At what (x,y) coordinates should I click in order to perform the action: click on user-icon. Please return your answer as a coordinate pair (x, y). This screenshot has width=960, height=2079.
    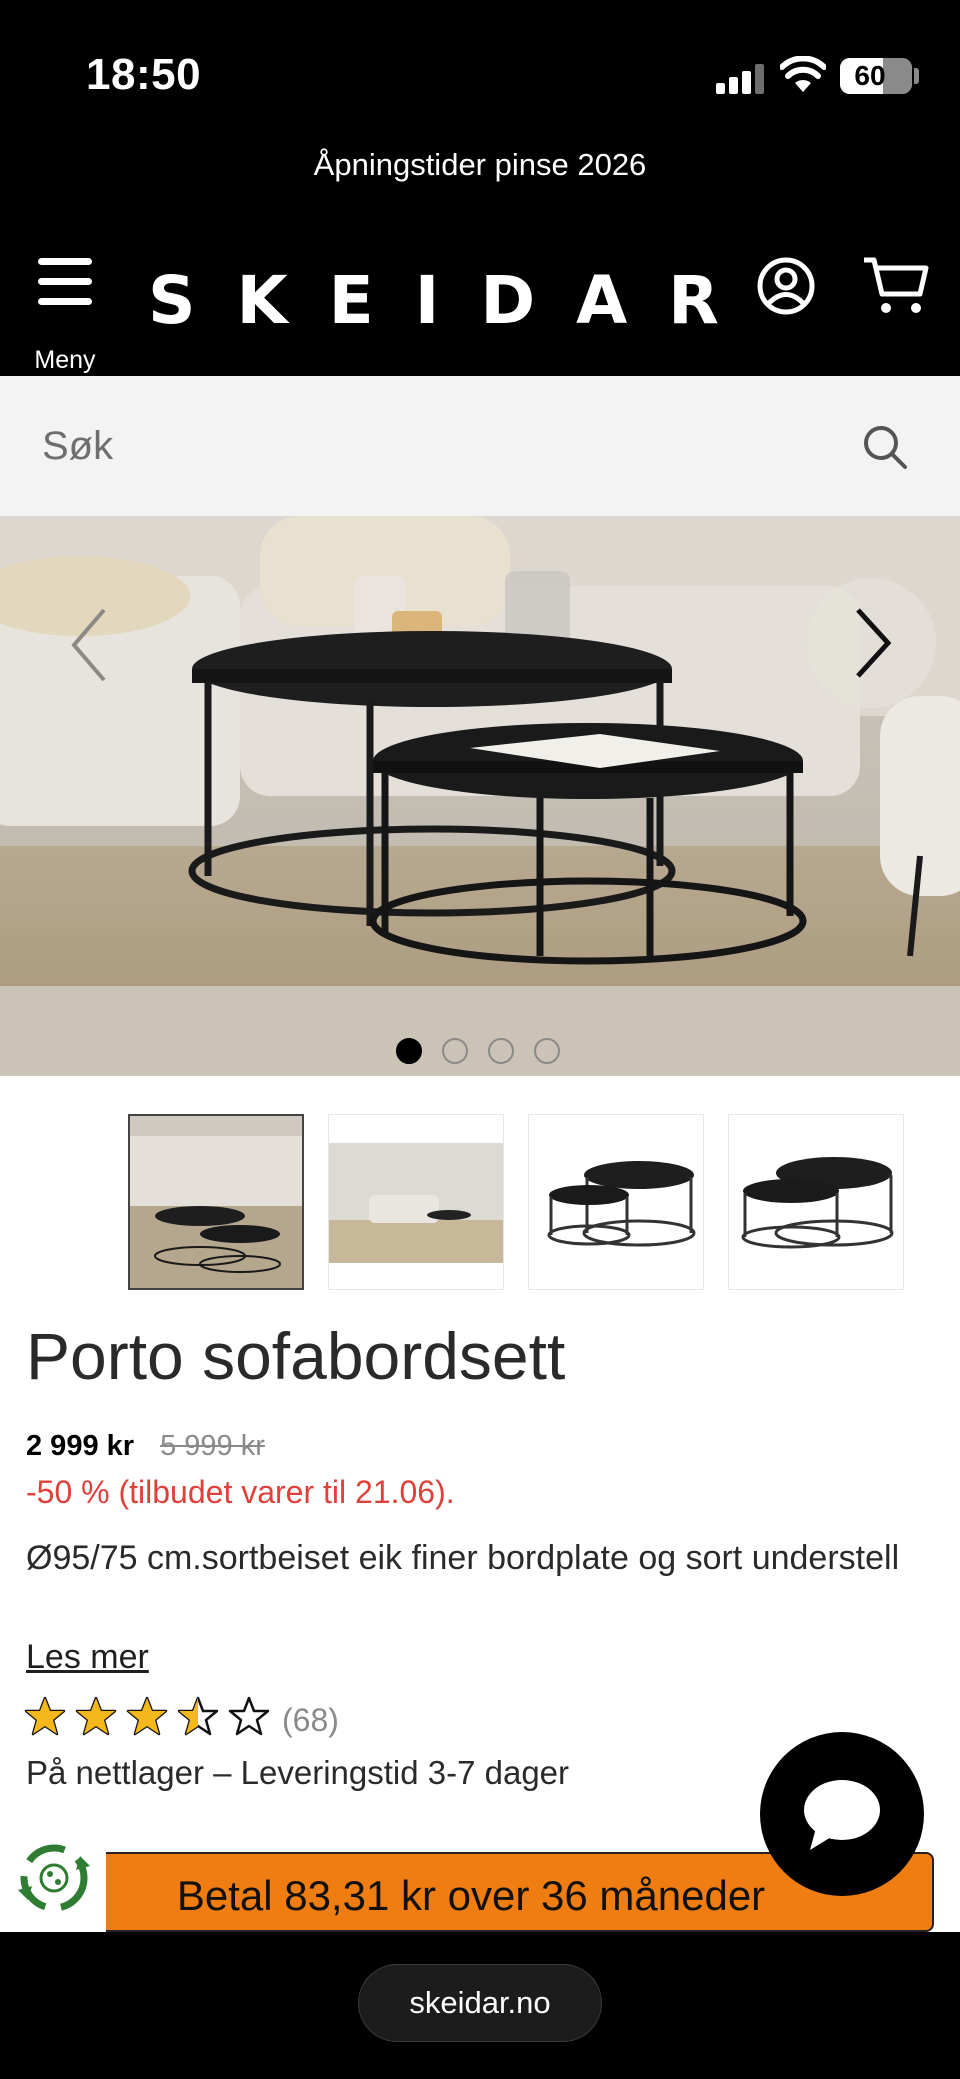
    Looking at the image, I should click on (786, 286).